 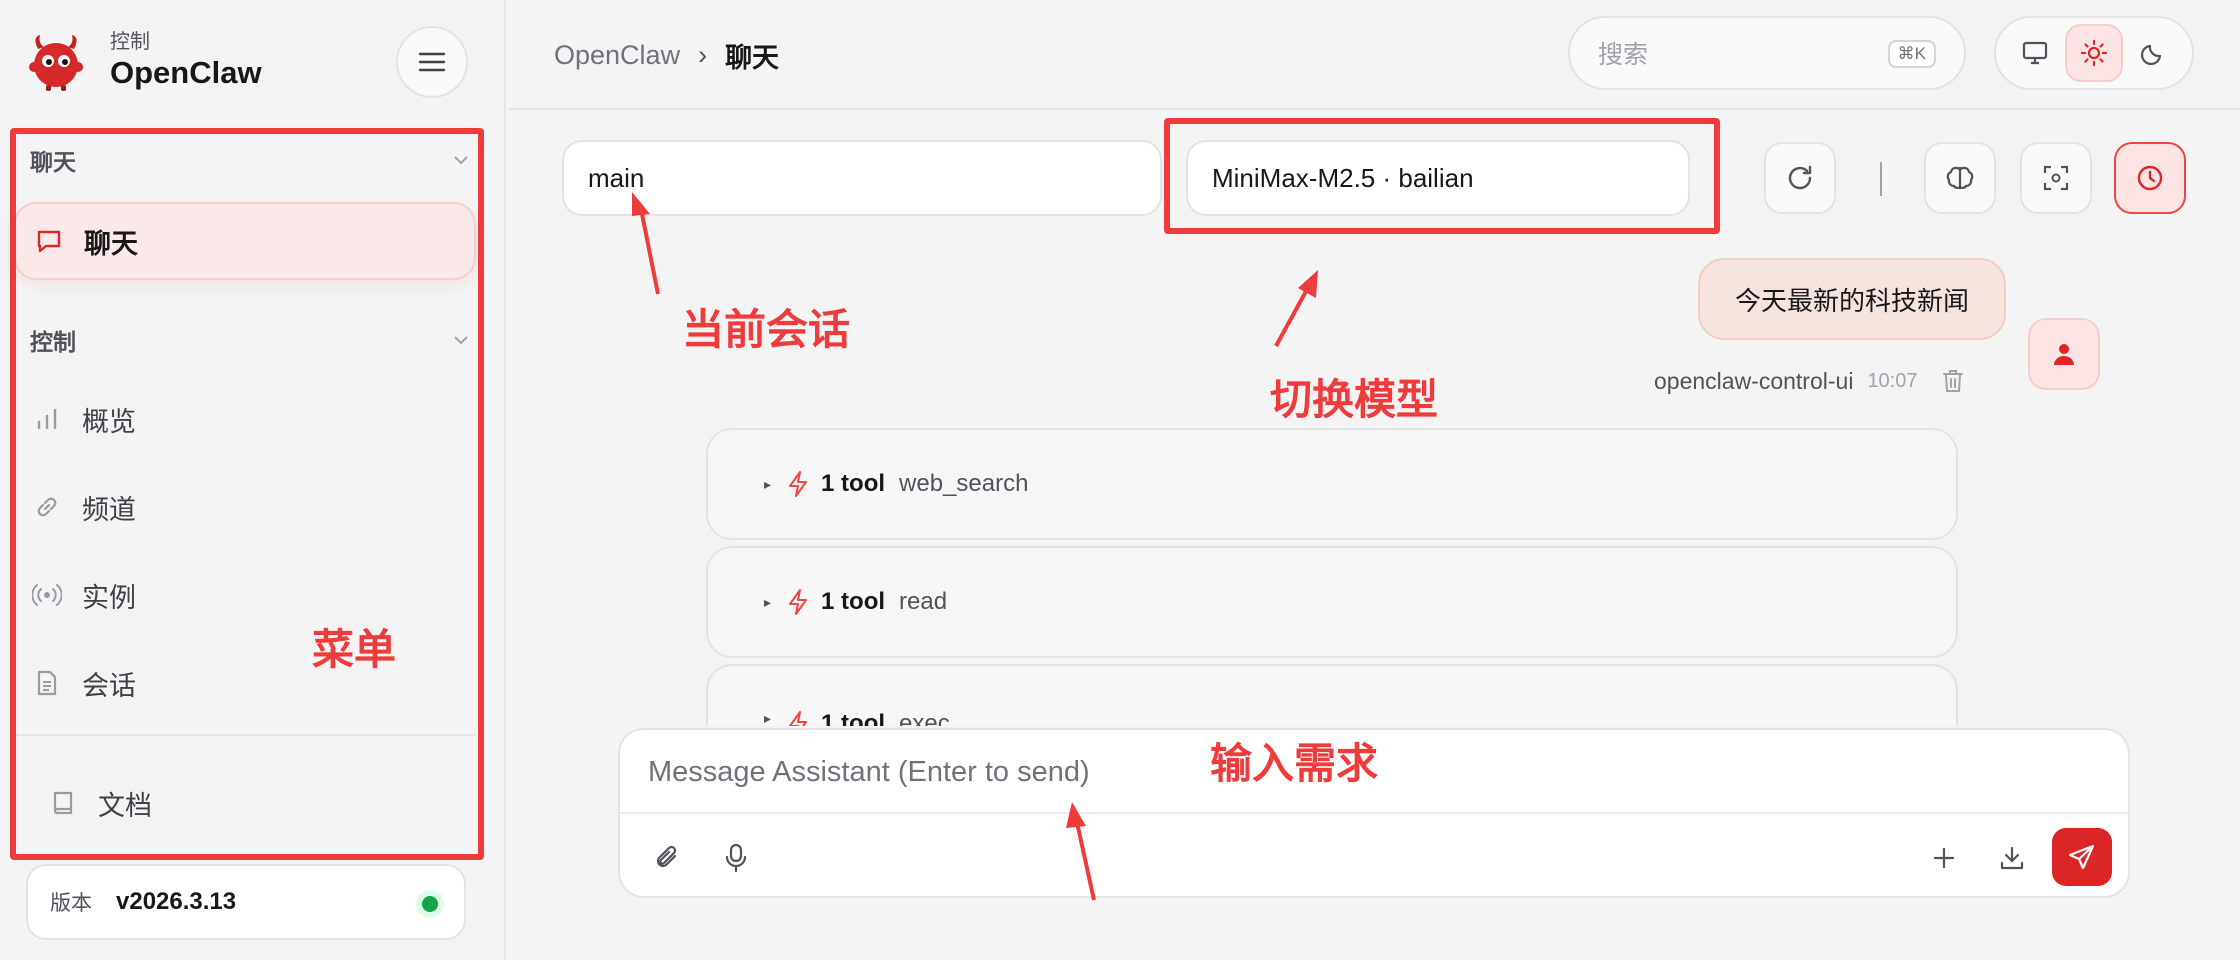 I want to click on export-button, so click(x=2012, y=858).